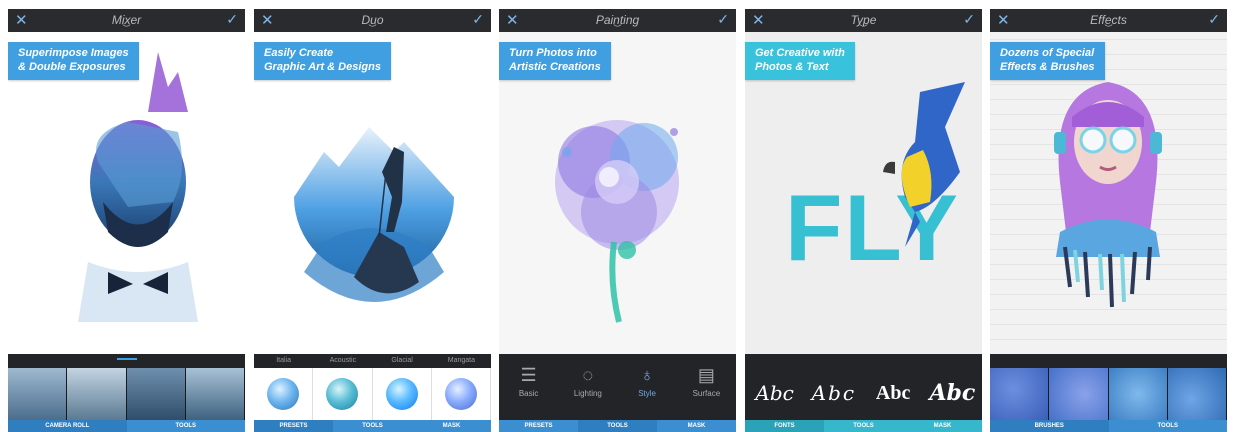  What do you see at coordinates (706, 375) in the screenshot?
I see `surface-texture-icon: ▤` at bounding box center [706, 375].